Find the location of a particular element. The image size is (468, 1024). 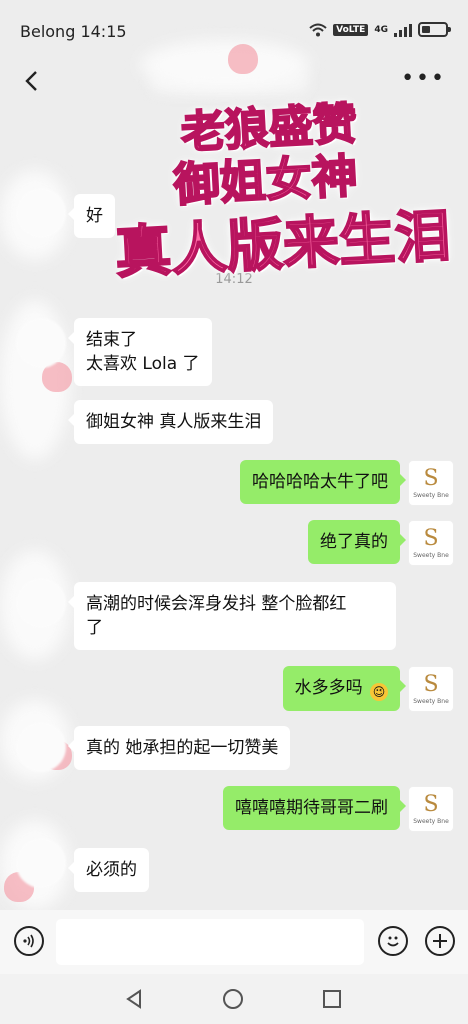

message-incoming: 真的 她承担的起一切赞美 is located at coordinates (179, 748).